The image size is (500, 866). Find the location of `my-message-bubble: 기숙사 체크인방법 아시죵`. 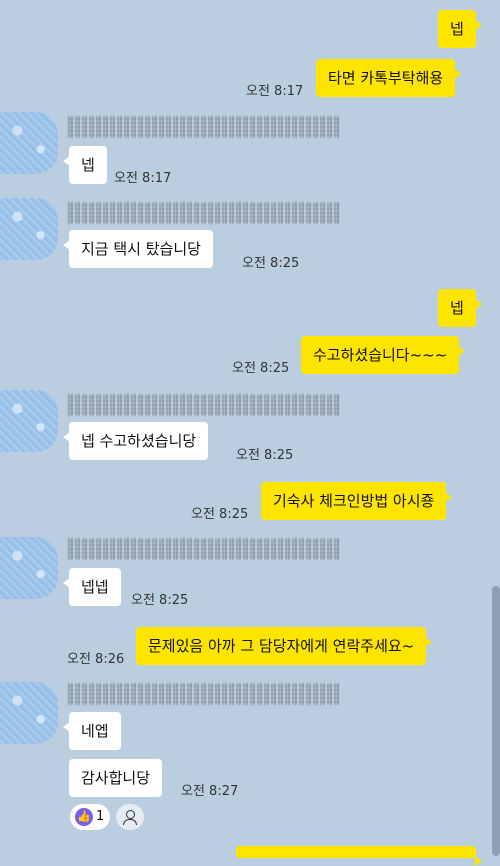

my-message-bubble: 기숙사 체크인방법 아시죵 is located at coordinates (357, 501).